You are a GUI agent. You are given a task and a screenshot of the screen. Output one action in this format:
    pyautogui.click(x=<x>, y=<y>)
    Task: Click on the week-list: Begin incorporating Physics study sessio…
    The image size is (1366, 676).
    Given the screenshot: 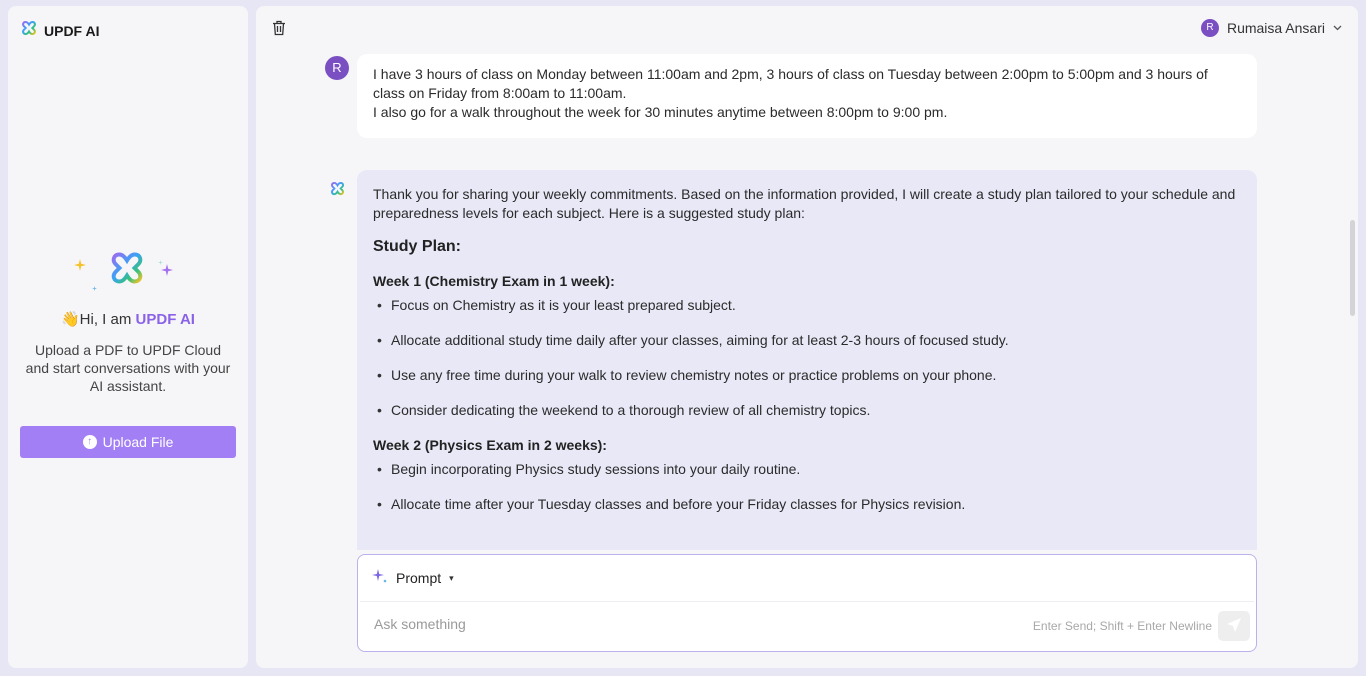 What is the action you would take?
    pyautogui.click(x=807, y=487)
    